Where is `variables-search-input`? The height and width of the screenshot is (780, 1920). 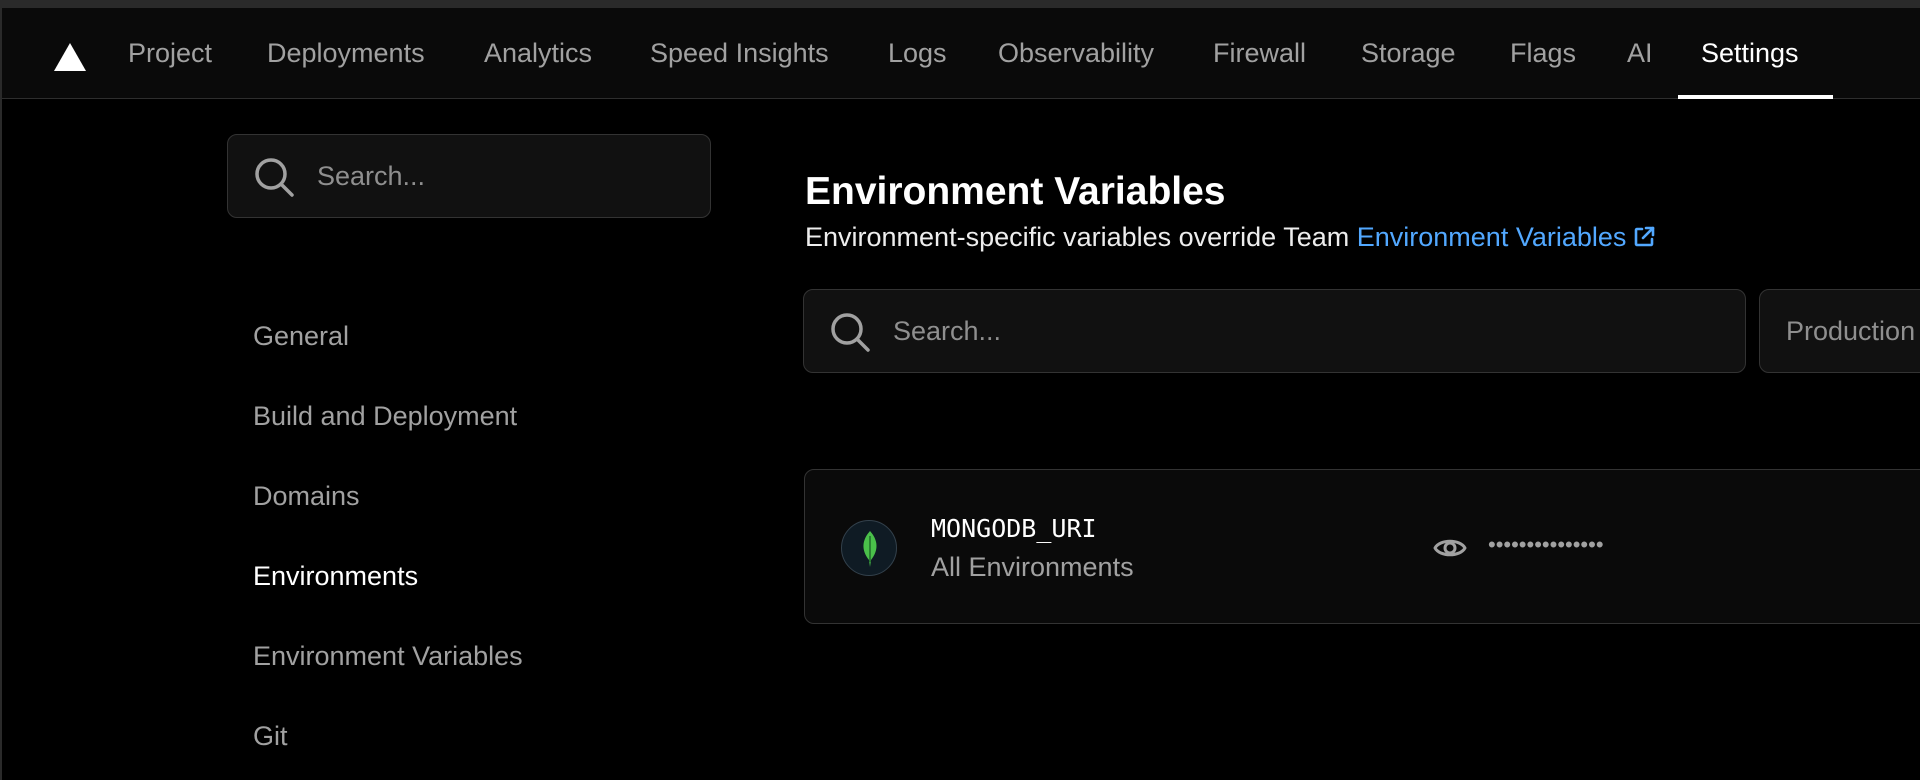 variables-search-input is located at coordinates (1313, 331).